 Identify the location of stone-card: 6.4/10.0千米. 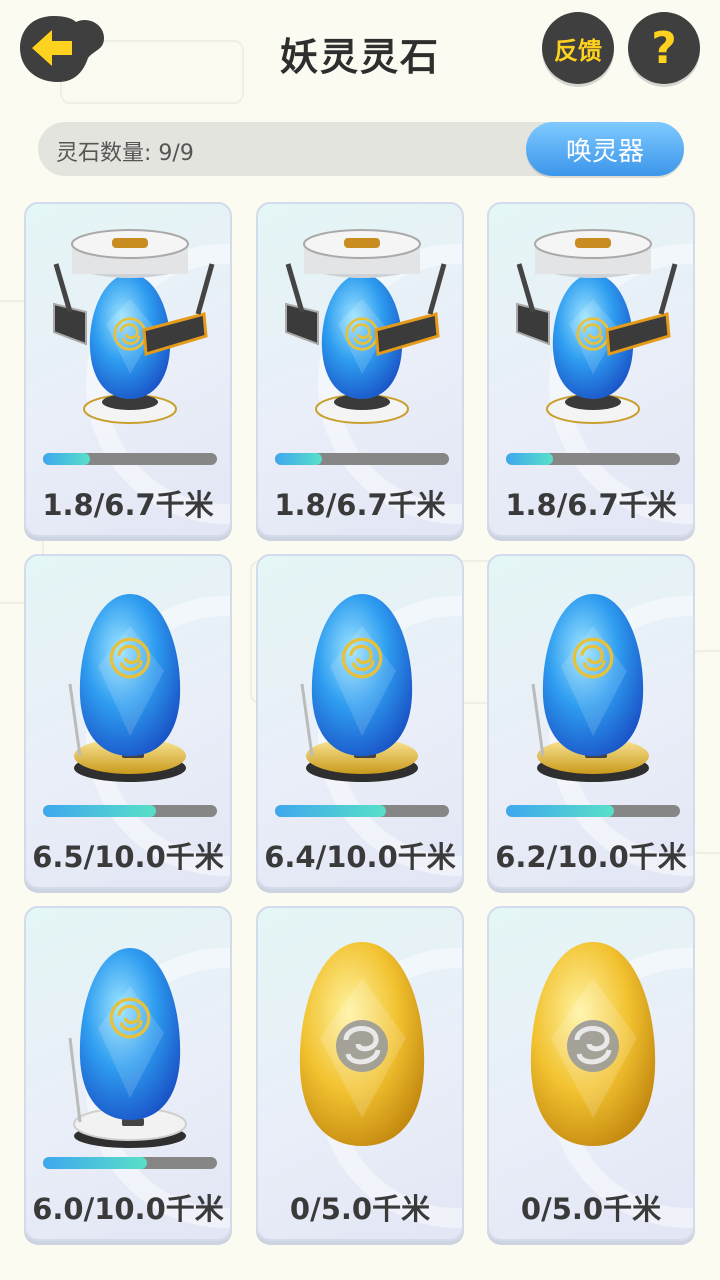
(360, 721).